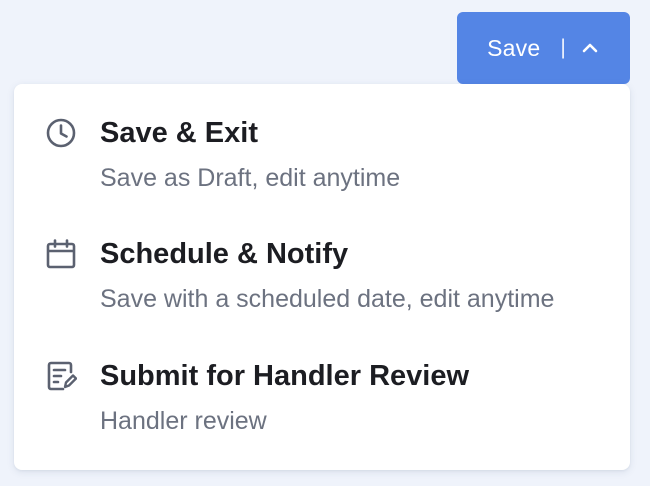  I want to click on menu-item-title: Schedule & Notify, so click(224, 254).